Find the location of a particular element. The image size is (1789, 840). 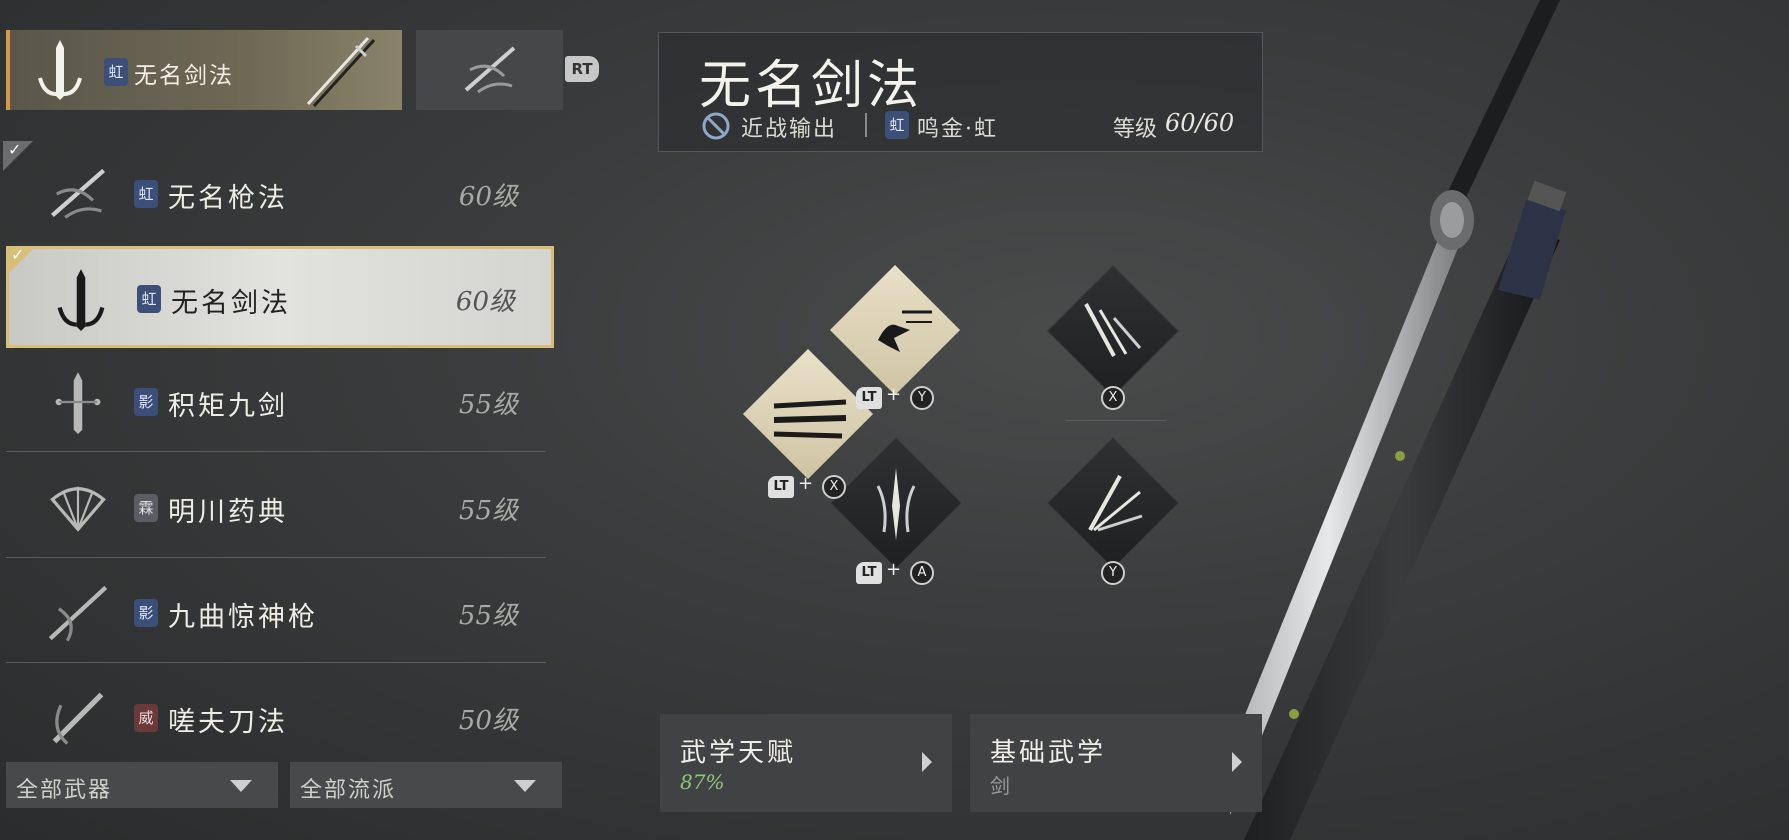

basic-martial-panel: 基础武学 剑 is located at coordinates (1116, 763).